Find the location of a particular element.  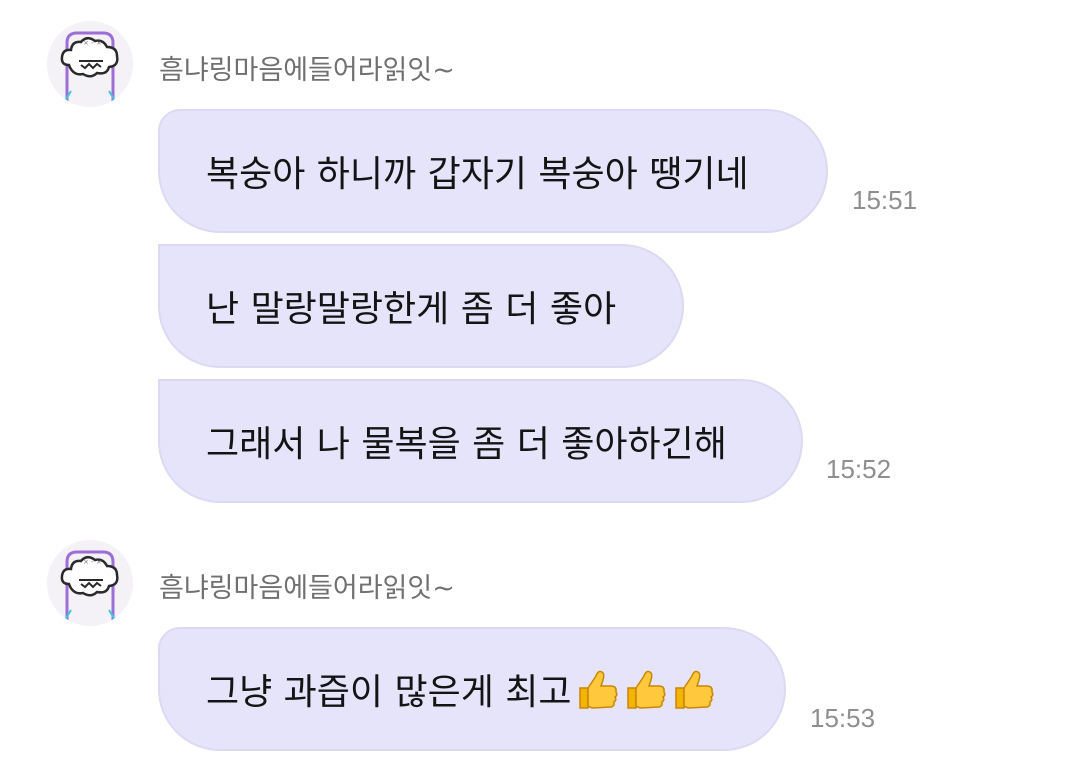

message-timestamp: 15:53 is located at coordinates (843, 718).